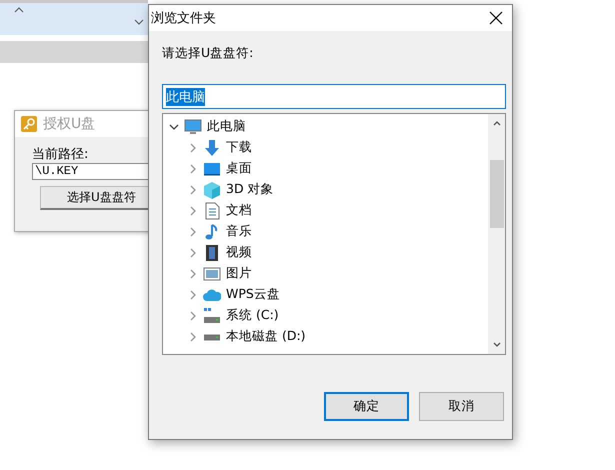 The image size is (615, 470). What do you see at coordinates (193, 127) in the screenshot?
I see `monitor-icon` at bounding box center [193, 127].